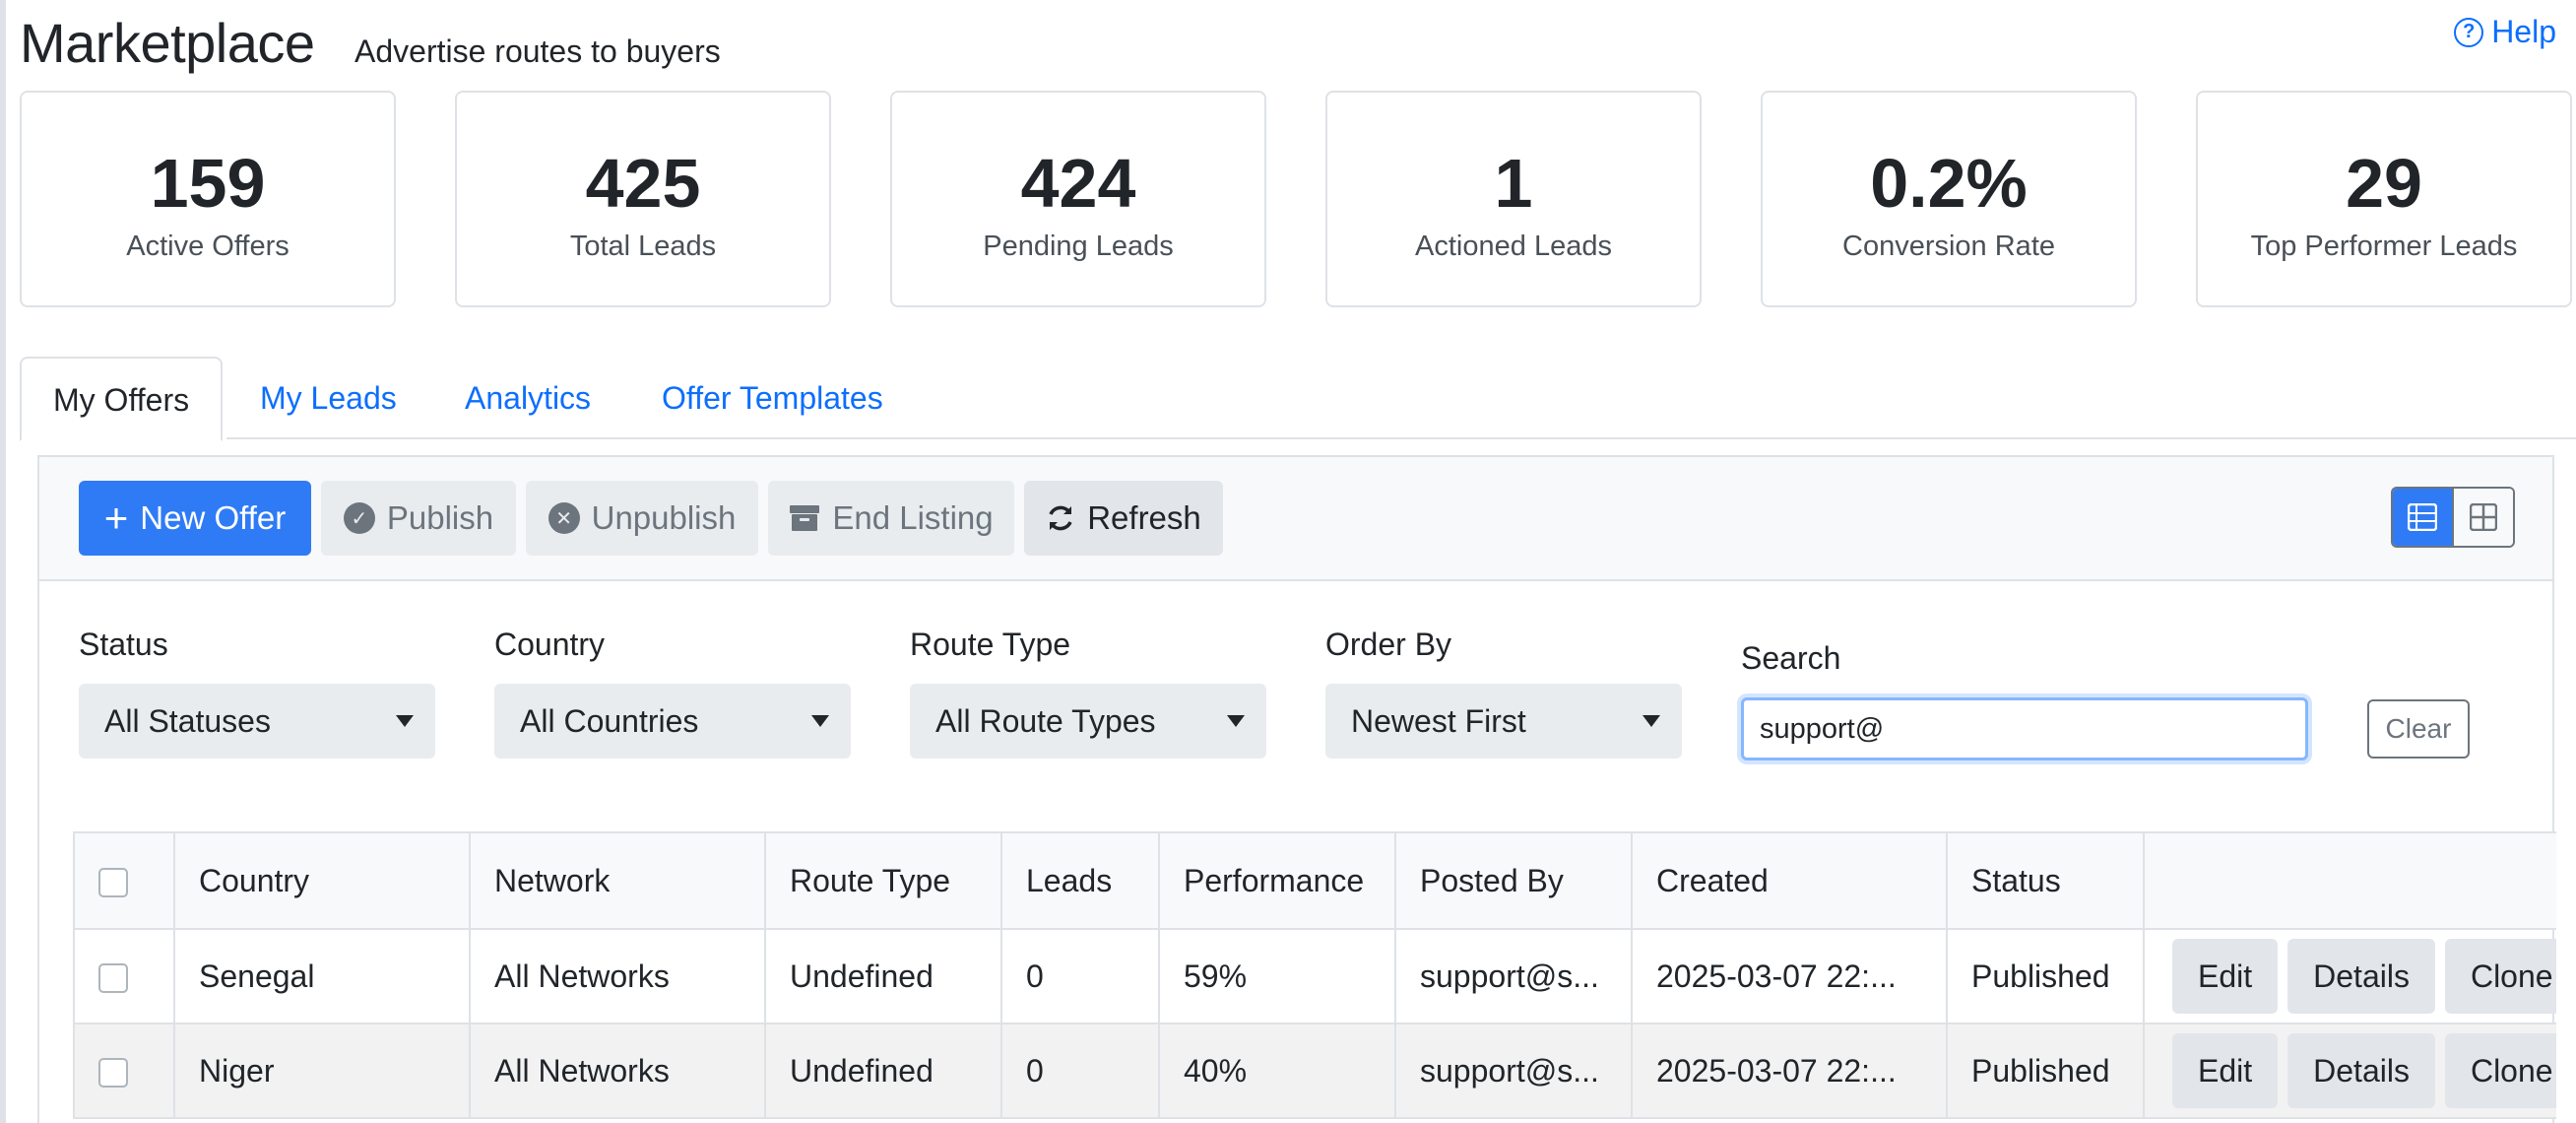 The width and height of the screenshot is (2576, 1123). Describe the element at coordinates (1513, 183) in the screenshot. I see `stat-value: 1` at that location.